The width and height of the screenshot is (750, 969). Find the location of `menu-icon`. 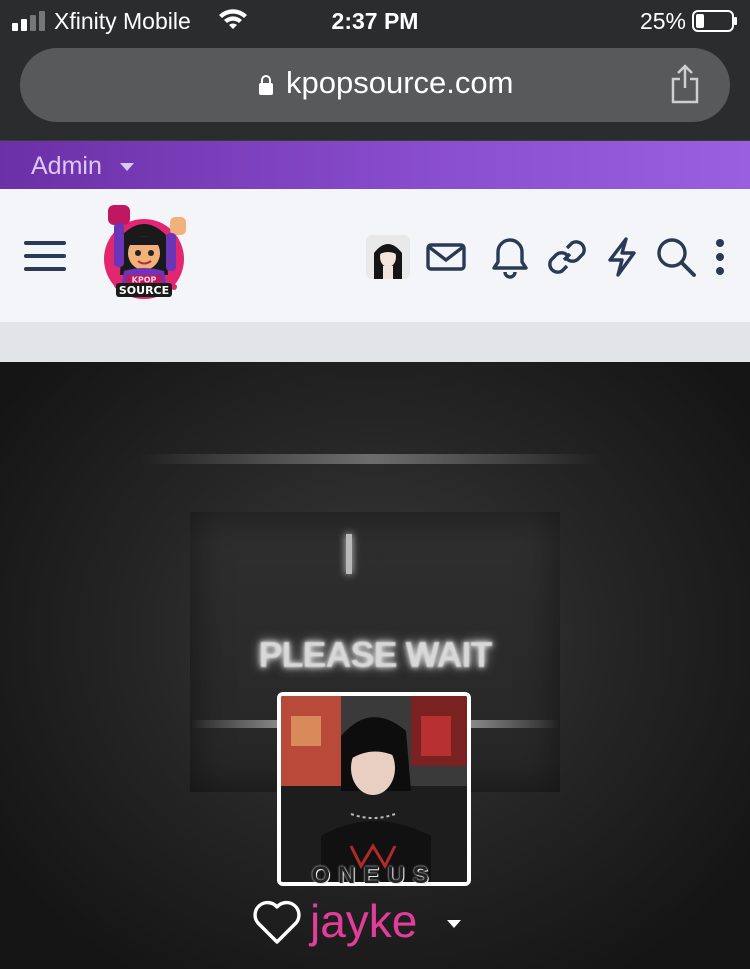

menu-icon is located at coordinates (45, 256).